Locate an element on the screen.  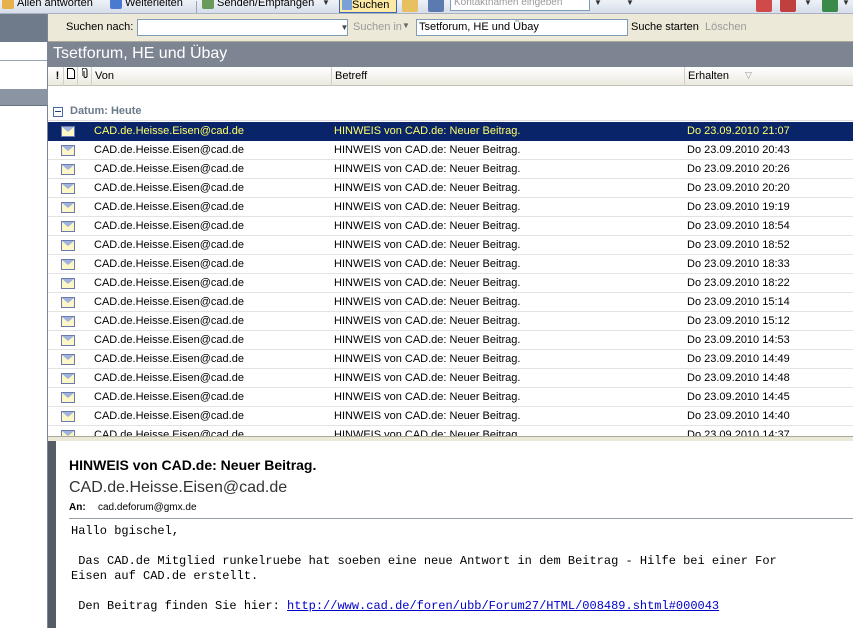
folder-title: Tsetforum, HE und Übay is located at coordinates (140, 53).